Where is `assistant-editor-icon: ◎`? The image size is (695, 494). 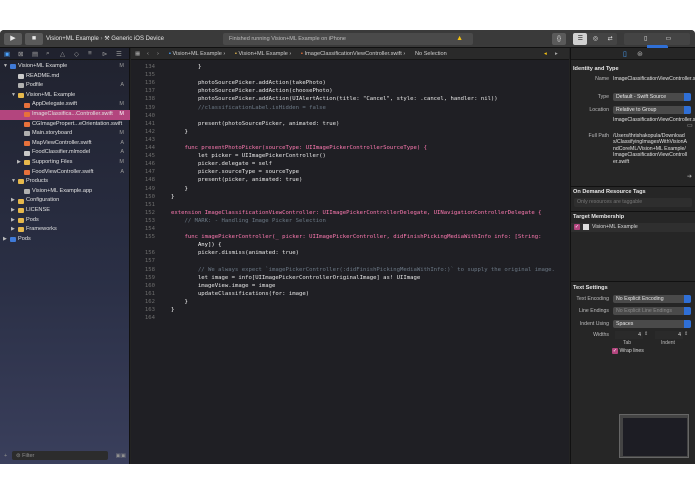 assistant-editor-icon: ◎ is located at coordinates (595, 39).